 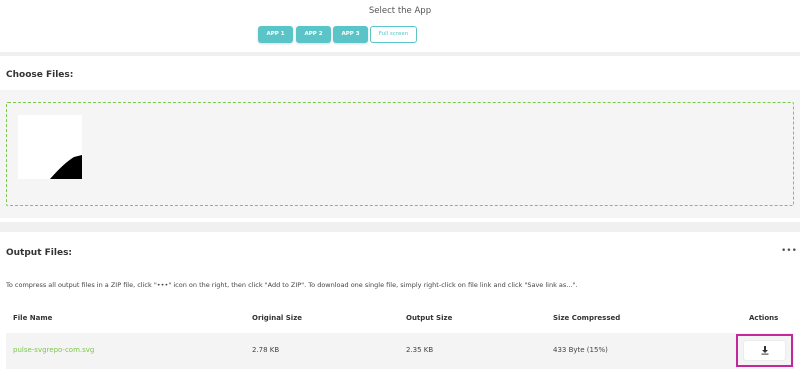 I want to click on download-highlight, so click(x=764, y=350).